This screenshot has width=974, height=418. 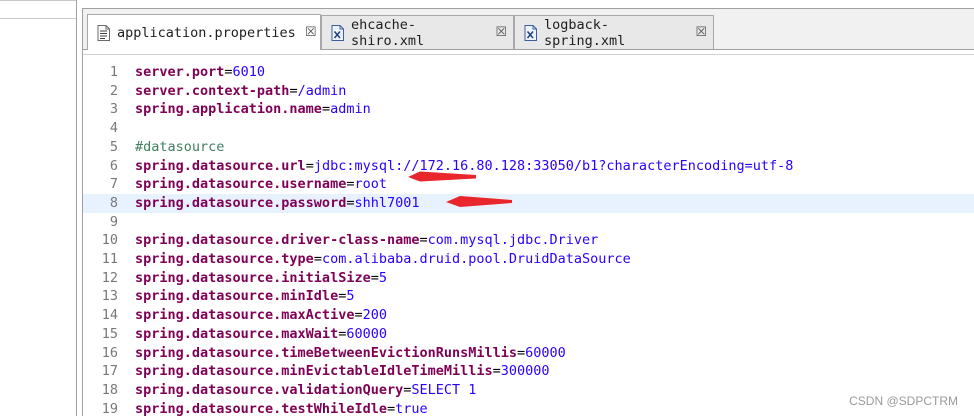 I want to click on line-number: 2, so click(x=113, y=90).